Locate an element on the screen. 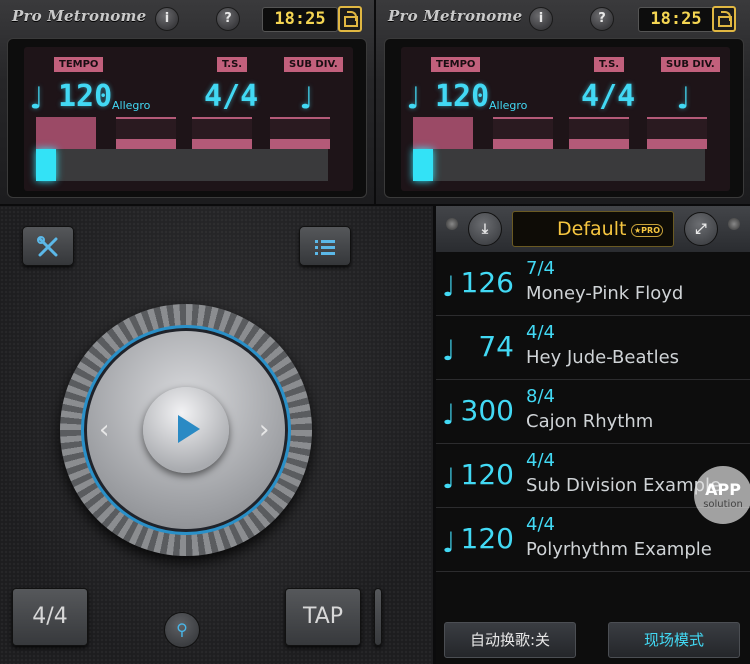 Image resolution: width=750 pixels, height=664 pixels. dial-face: ‹ › is located at coordinates (186, 430).